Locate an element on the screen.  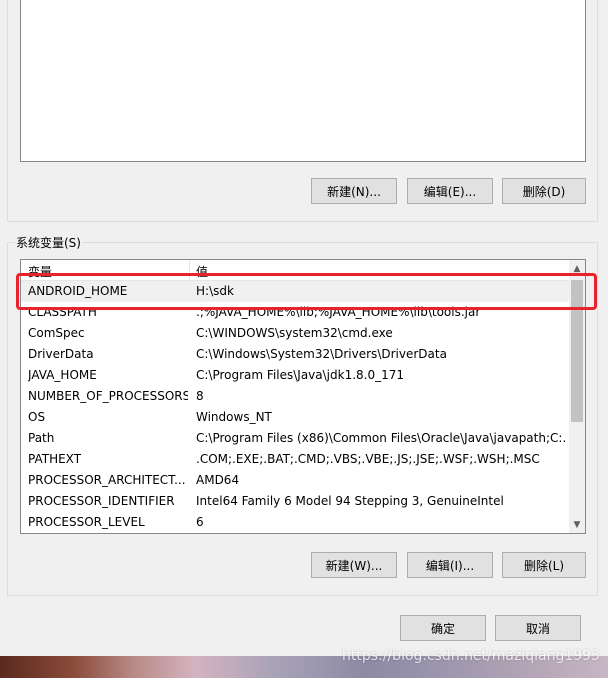
table-row: PROCESSOR_ARCHITECT... AMD64 is located at coordinates (295, 480).